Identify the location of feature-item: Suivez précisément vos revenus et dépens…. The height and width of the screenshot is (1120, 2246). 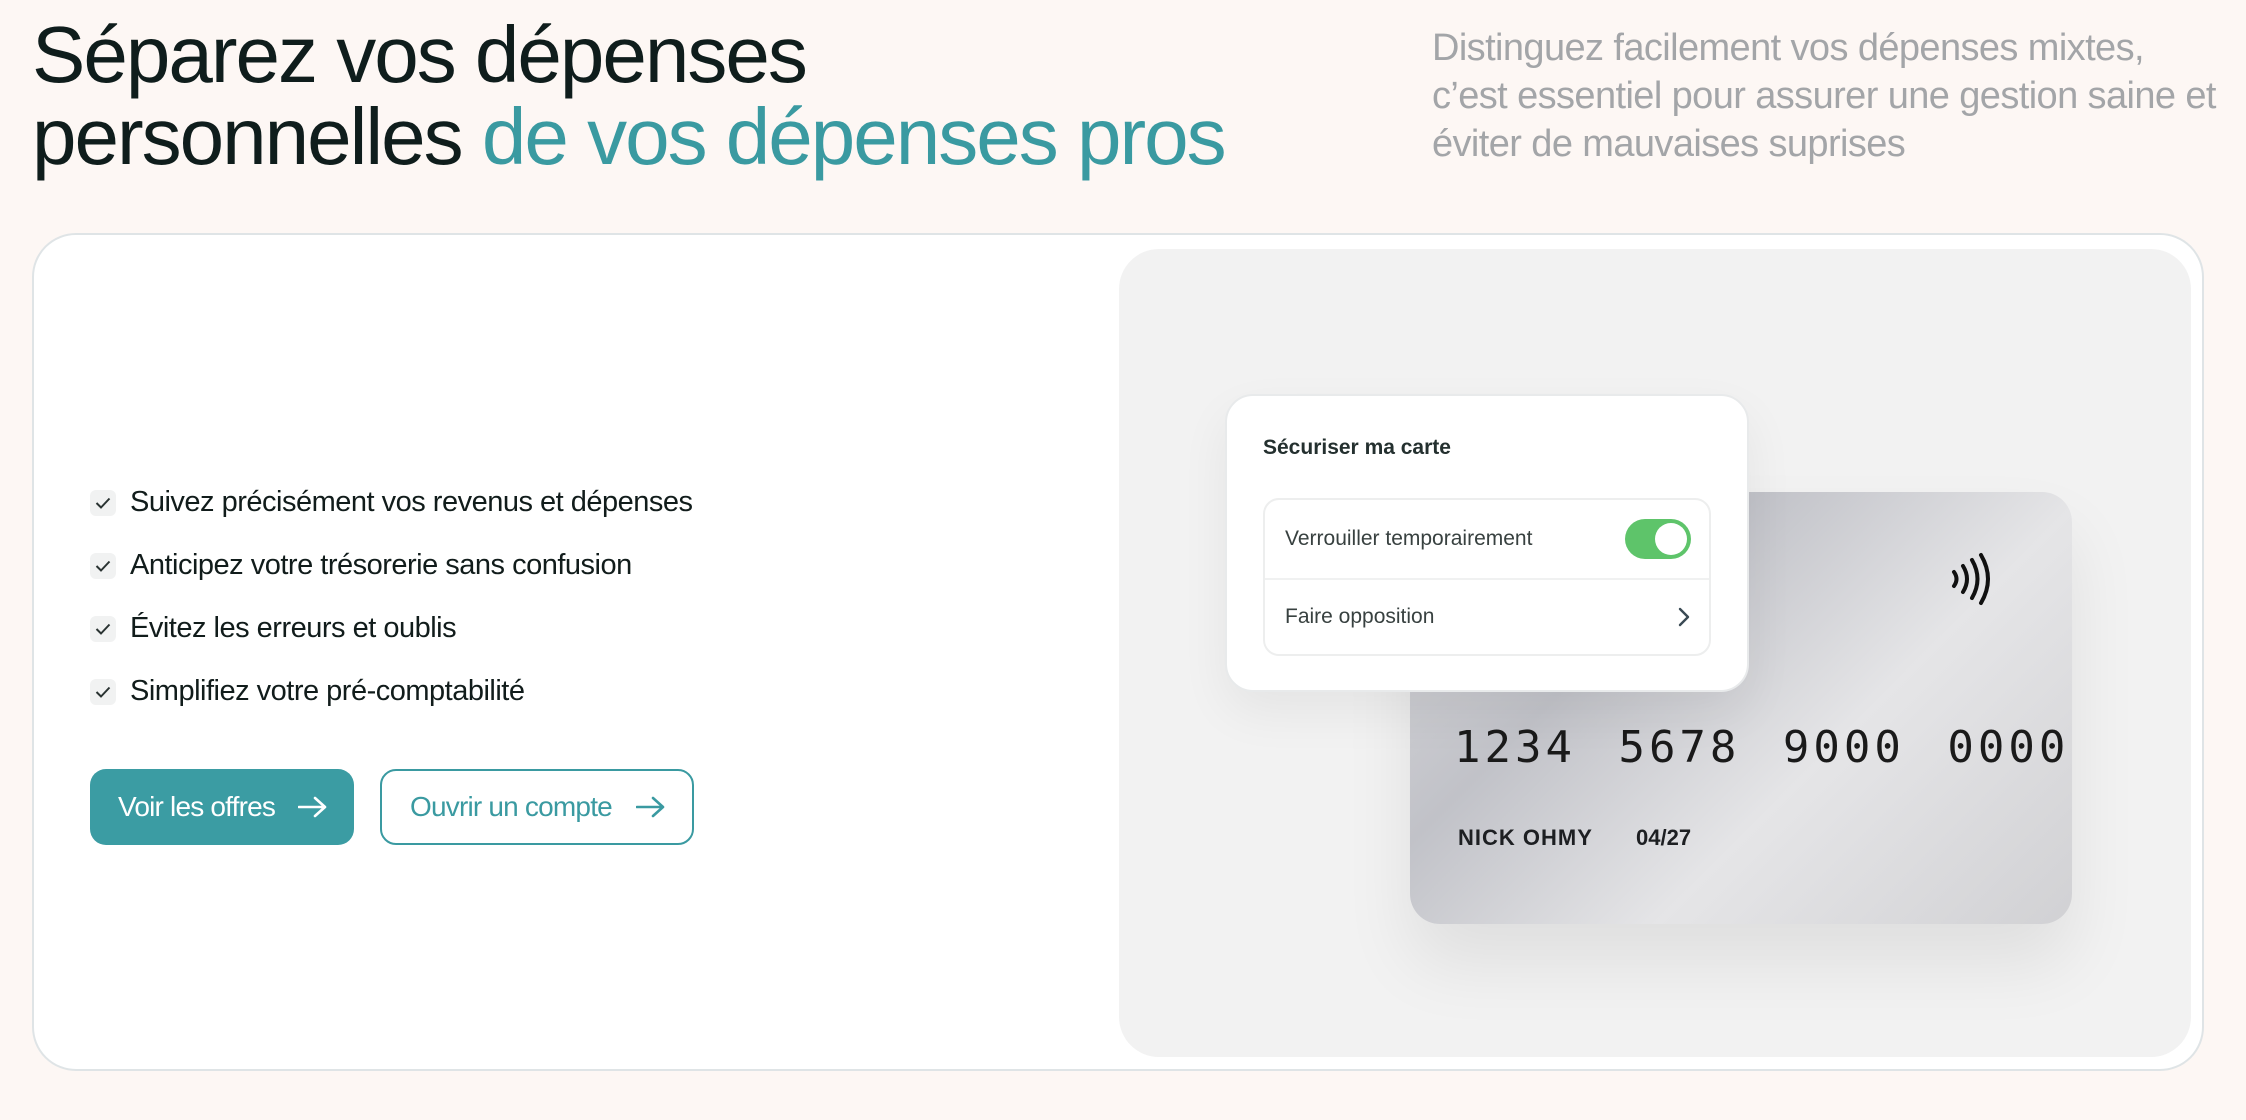
(391, 502).